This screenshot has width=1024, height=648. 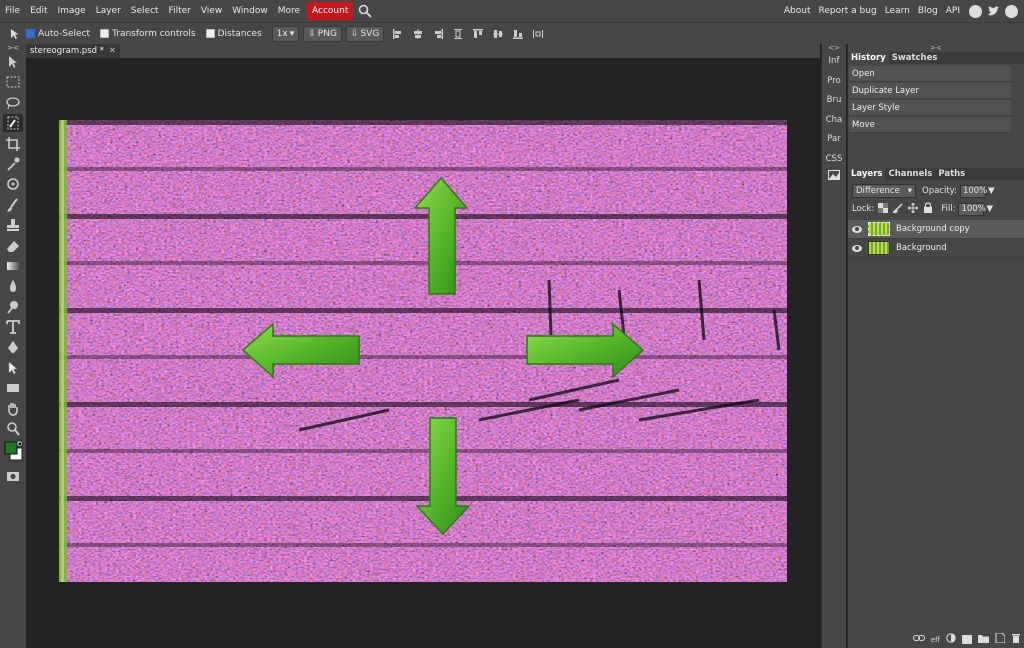 What do you see at coordinates (13, 429) in the screenshot?
I see `zoom-tool-icon` at bounding box center [13, 429].